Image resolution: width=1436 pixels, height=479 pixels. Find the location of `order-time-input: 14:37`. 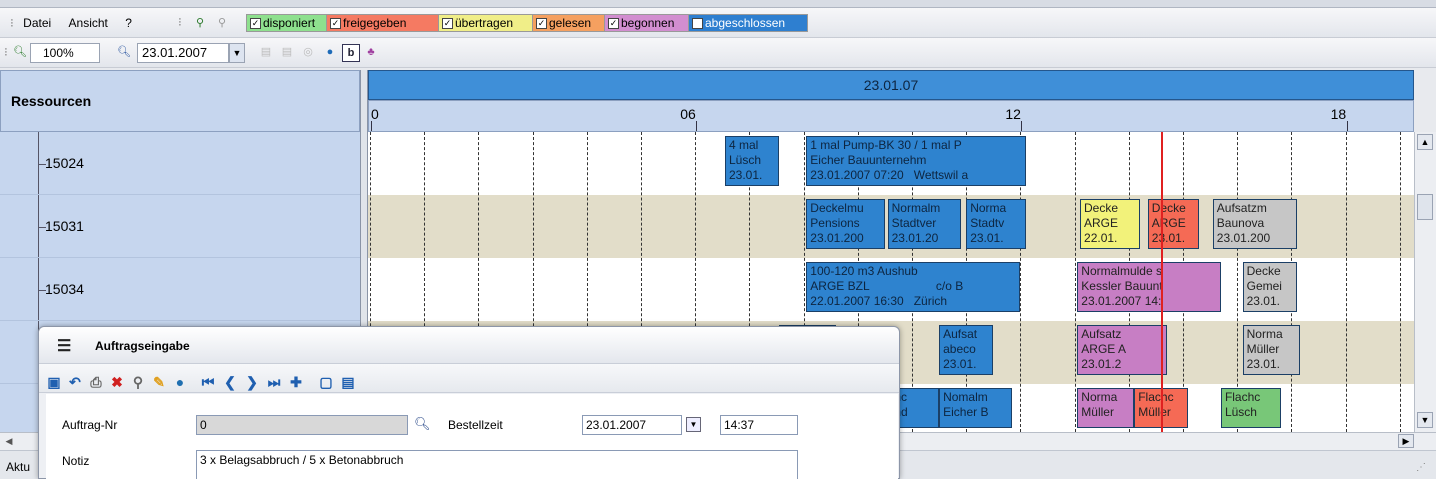

order-time-input: 14:37 is located at coordinates (759, 425).